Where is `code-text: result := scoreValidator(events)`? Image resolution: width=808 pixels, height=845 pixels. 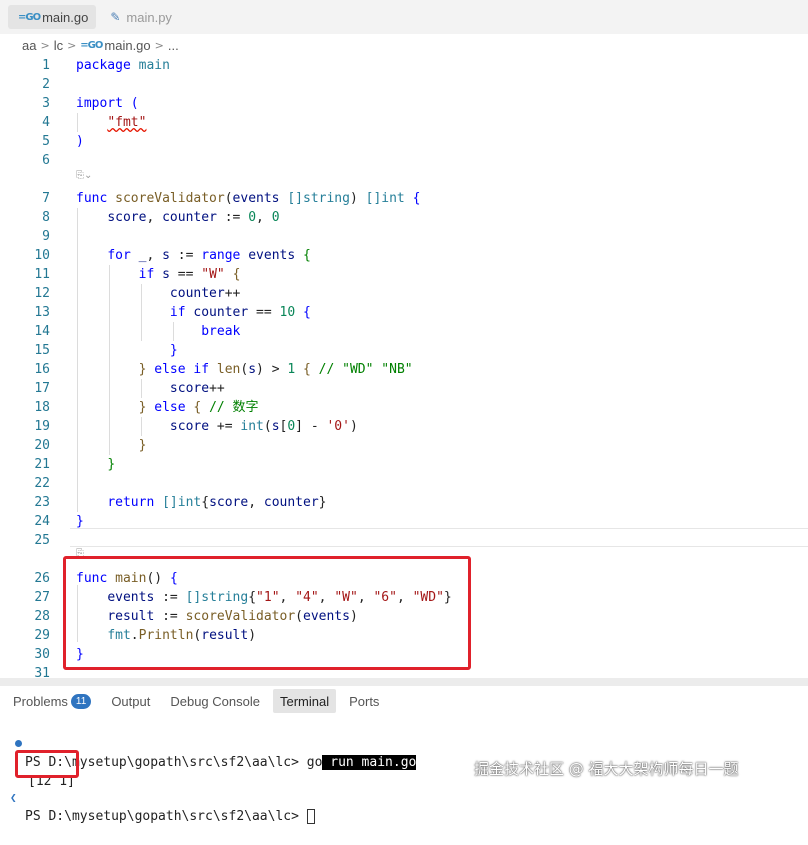
code-text: result := scoreValidator(events) is located at coordinates (232, 616).